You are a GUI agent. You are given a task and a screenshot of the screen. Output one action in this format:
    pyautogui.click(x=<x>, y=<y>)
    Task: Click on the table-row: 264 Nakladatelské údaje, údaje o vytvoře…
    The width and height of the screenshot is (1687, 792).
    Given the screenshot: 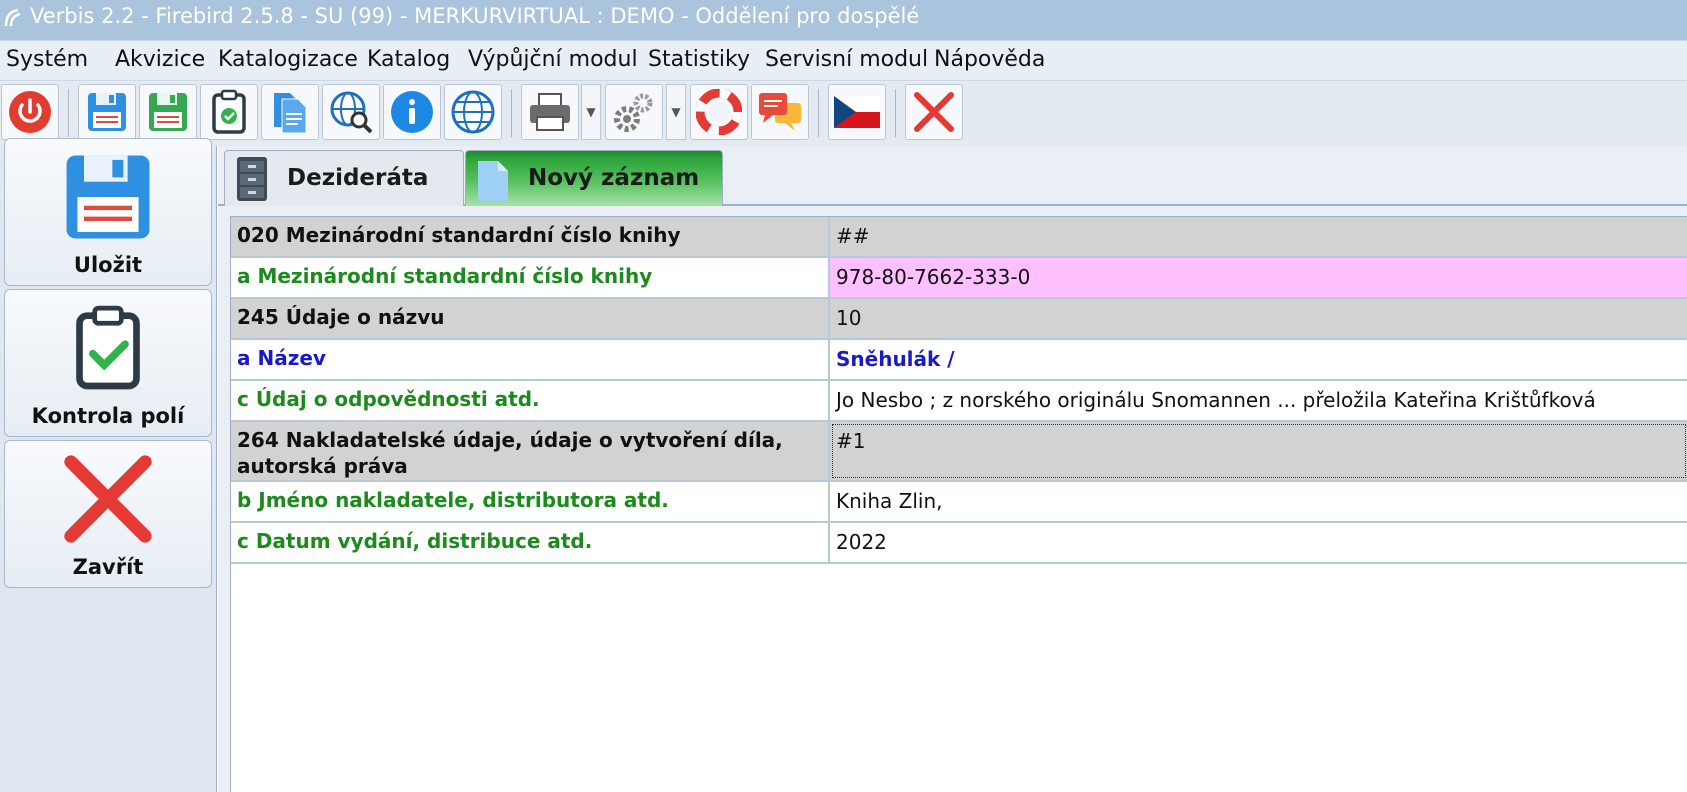 What is the action you would take?
    pyautogui.click(x=959, y=452)
    